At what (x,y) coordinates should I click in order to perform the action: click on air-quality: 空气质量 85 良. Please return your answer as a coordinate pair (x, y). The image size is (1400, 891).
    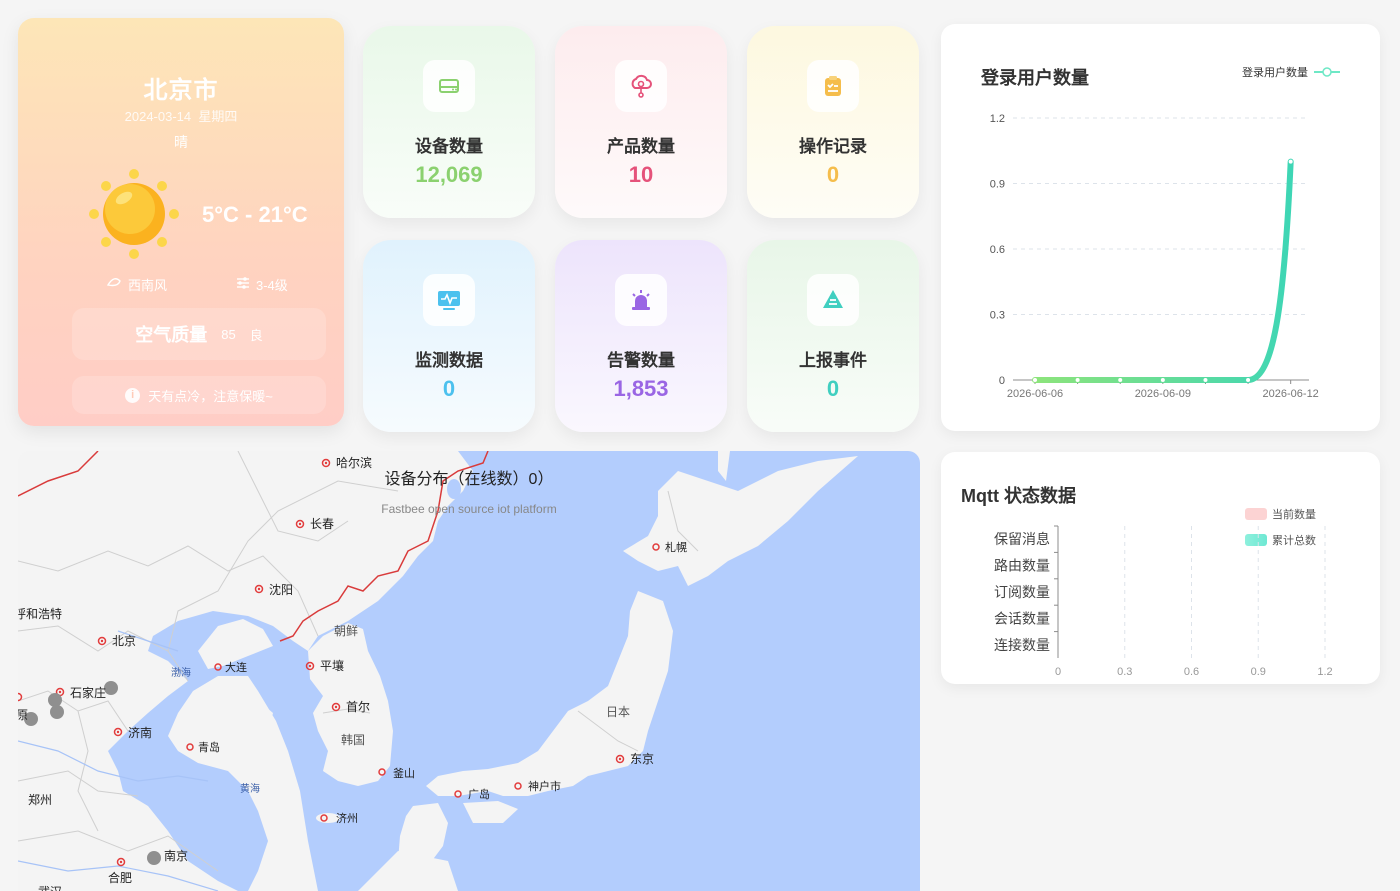
    Looking at the image, I should click on (199, 334).